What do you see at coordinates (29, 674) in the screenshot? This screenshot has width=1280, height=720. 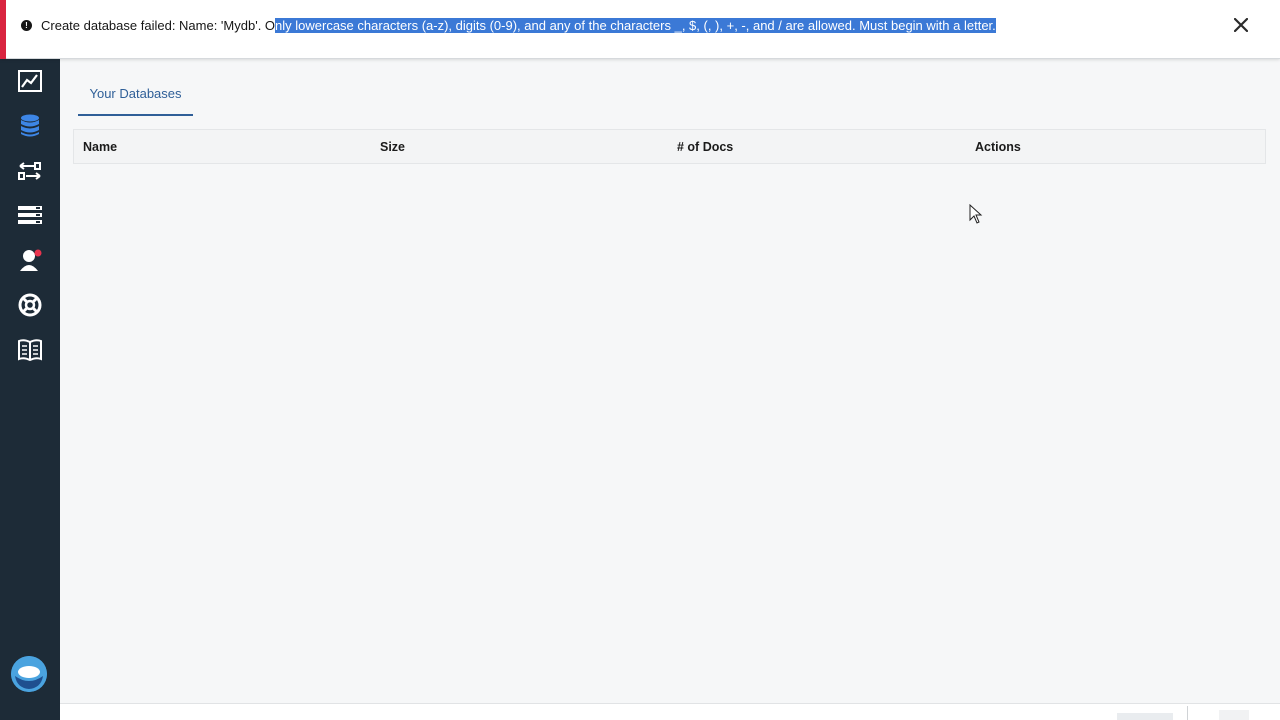 I see `cloudant-logo` at bounding box center [29, 674].